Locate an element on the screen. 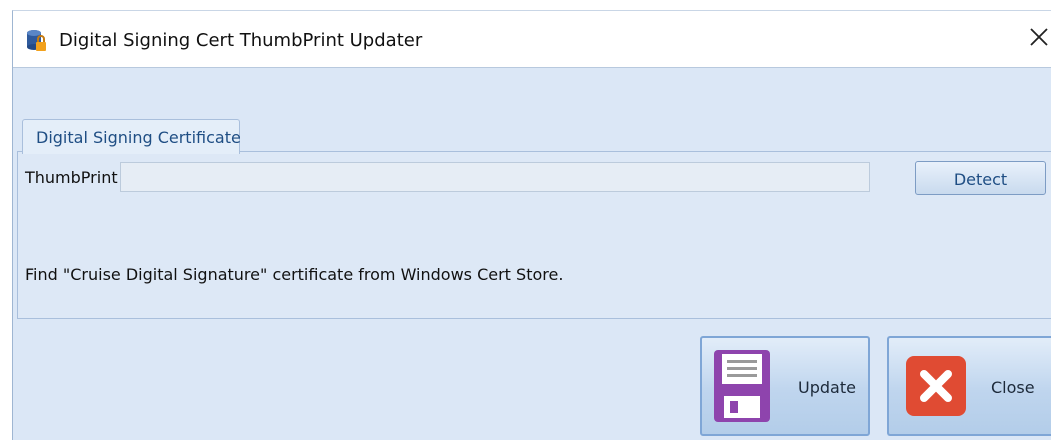 This screenshot has width=1051, height=440. tab-label: Digital Signing Certificate is located at coordinates (138, 137).